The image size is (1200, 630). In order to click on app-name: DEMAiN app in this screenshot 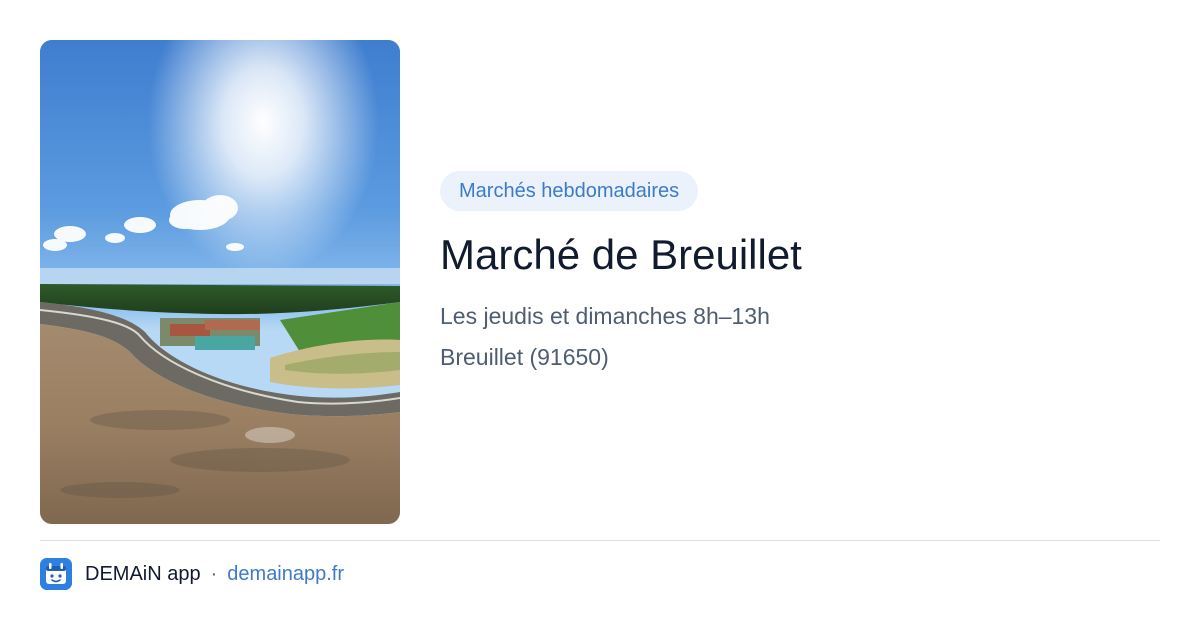, I will do `click(143, 573)`.